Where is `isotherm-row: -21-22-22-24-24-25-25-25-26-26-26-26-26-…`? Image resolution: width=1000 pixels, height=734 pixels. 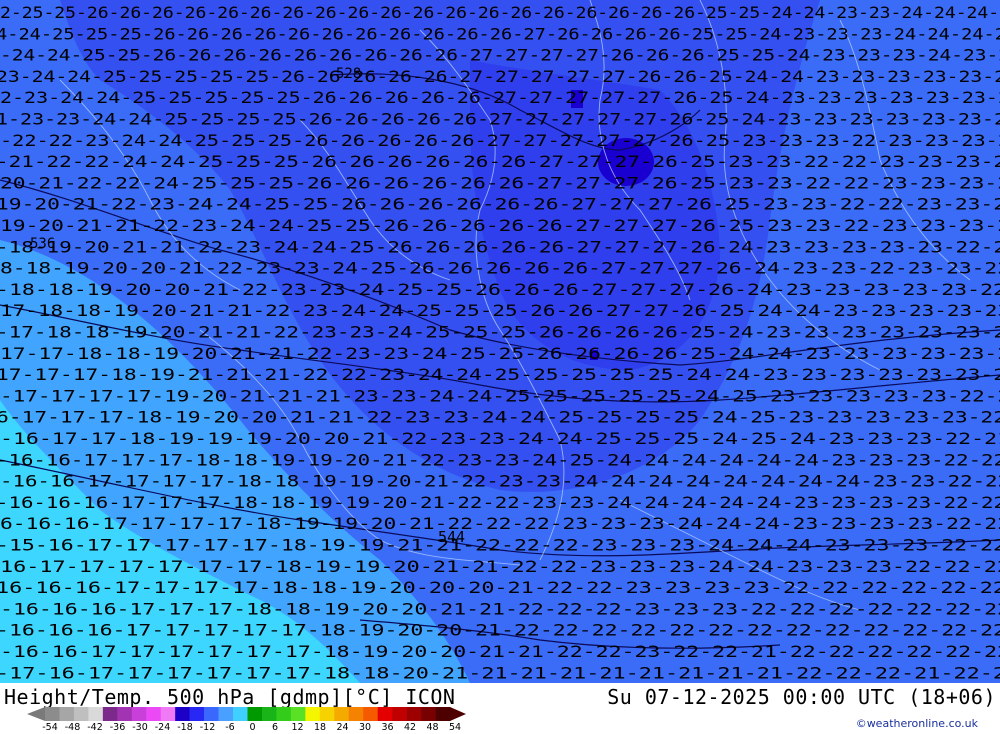 isotherm-row: -21-22-22-24-24-25-25-25-26-26-26-26-26-… is located at coordinates (500, 162).